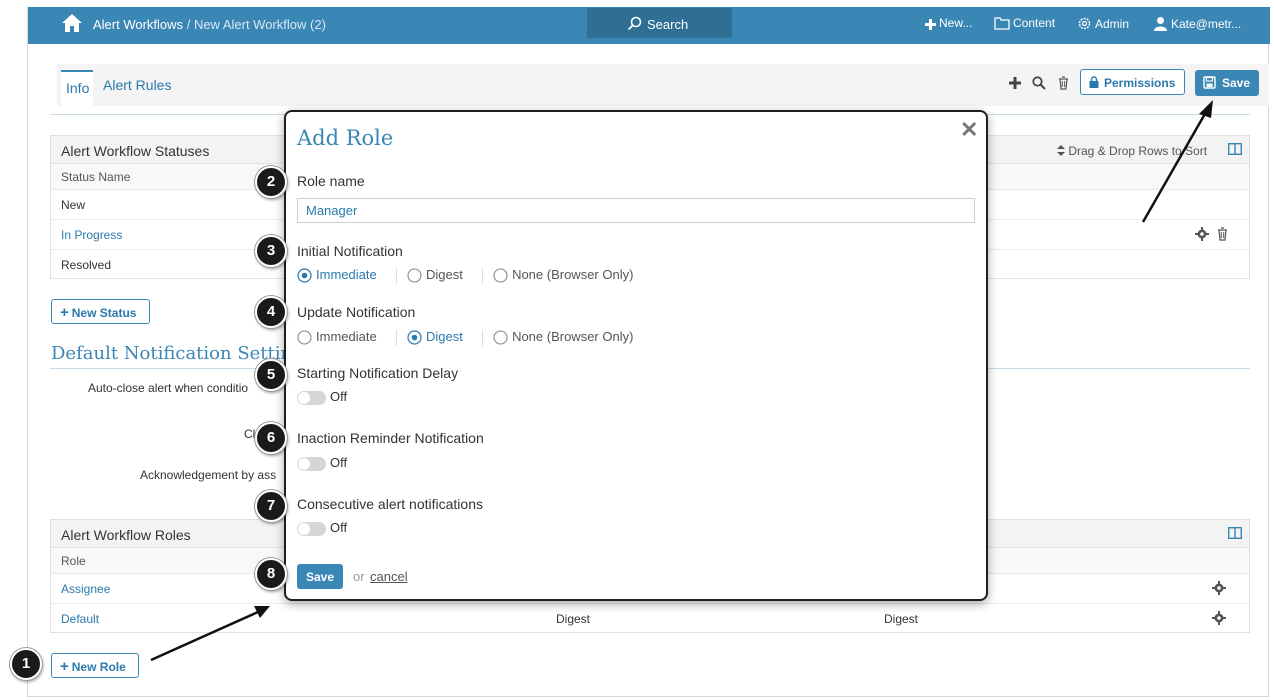 The height and width of the screenshot is (700, 1274). I want to click on step-badge: 1, so click(26, 664).